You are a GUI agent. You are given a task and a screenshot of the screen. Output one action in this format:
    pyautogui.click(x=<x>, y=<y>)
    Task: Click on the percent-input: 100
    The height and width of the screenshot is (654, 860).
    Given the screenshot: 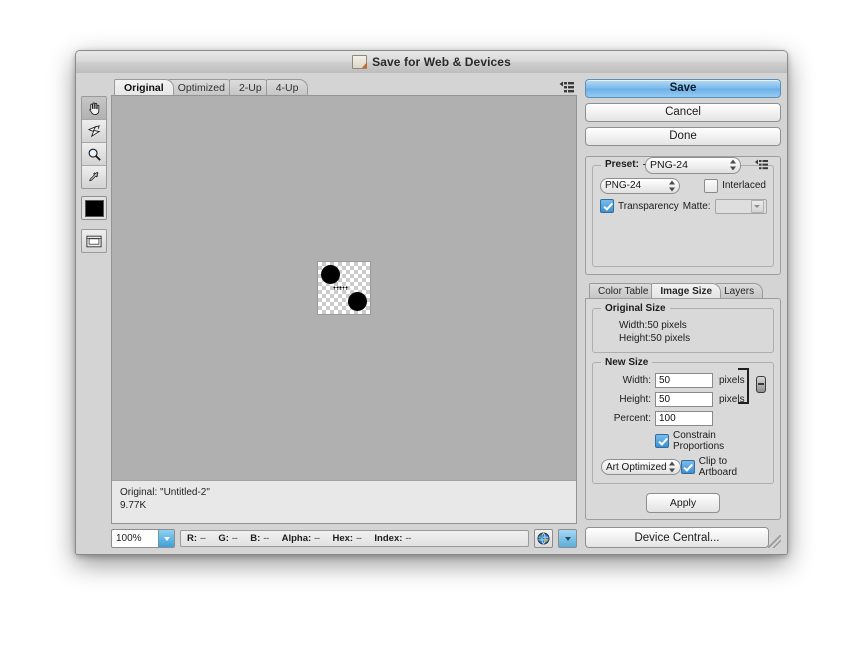 What is the action you would take?
    pyautogui.click(x=684, y=418)
    